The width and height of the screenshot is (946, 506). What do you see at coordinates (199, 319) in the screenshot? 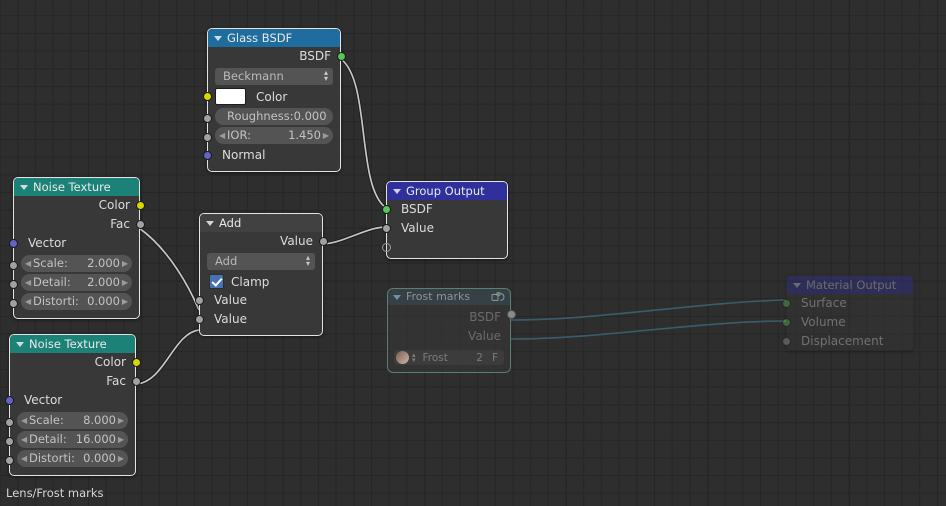
I see `socket-input-value-b` at bounding box center [199, 319].